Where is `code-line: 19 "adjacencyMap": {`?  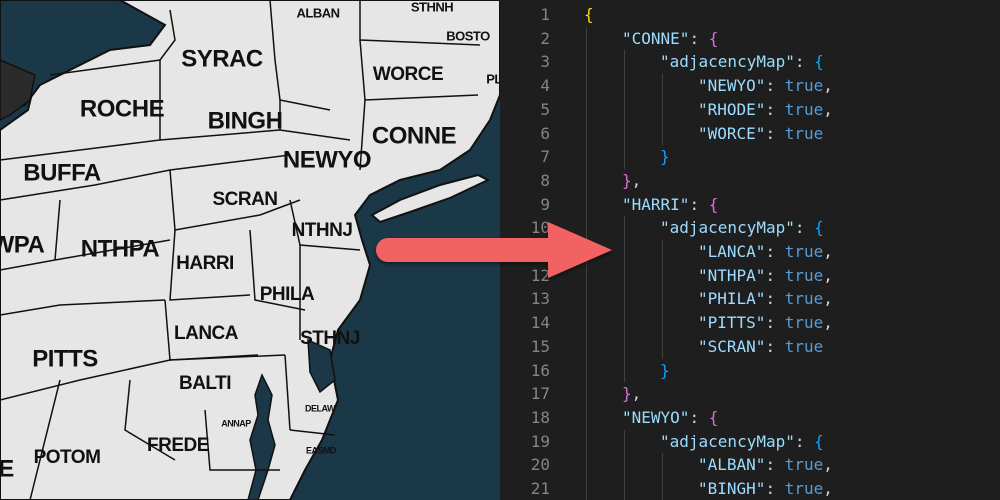
code-line: 19 "adjacencyMap": { is located at coordinates (750, 442).